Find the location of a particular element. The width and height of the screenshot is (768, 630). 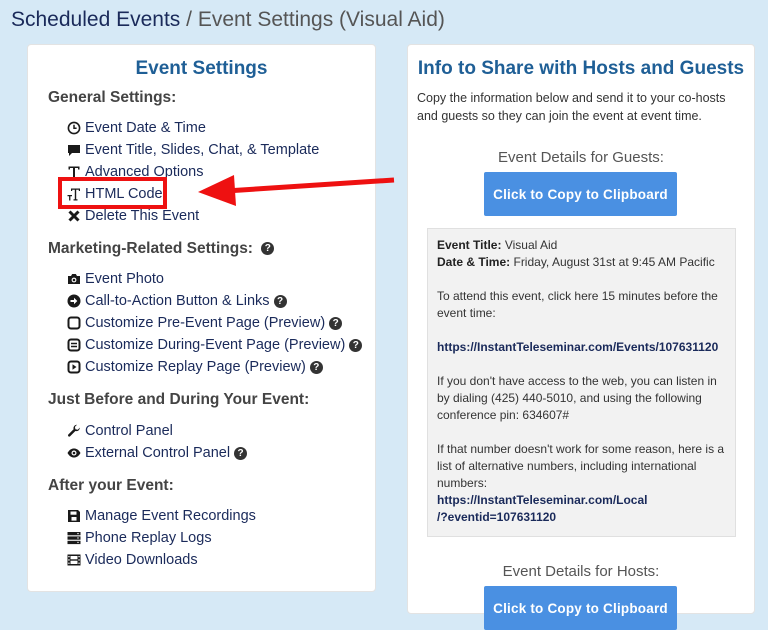

menu-item-label: Manage Event Recordings is located at coordinates (170, 516).